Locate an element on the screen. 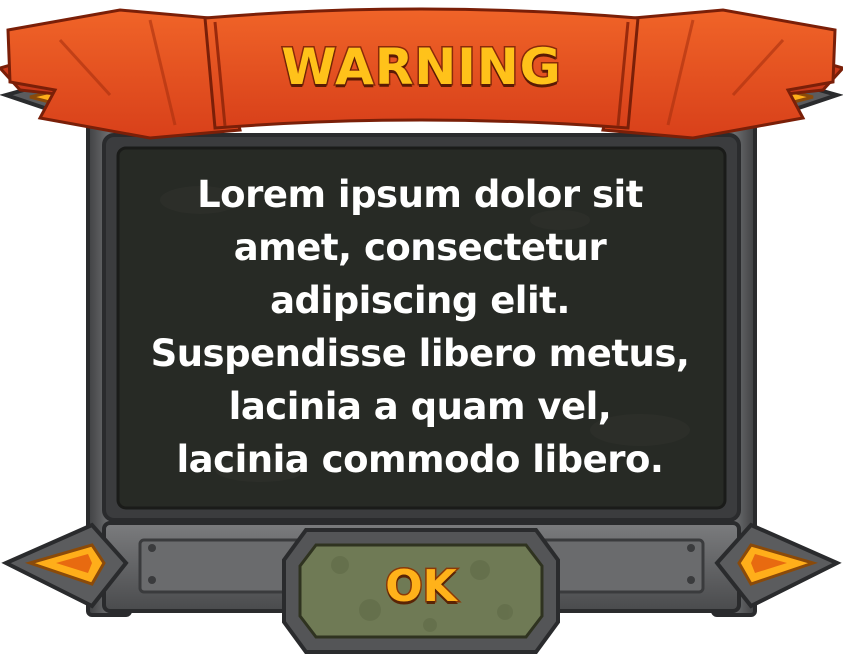 The width and height of the screenshot is (843, 661). ok-button-label: OK is located at coordinates (421, 587).